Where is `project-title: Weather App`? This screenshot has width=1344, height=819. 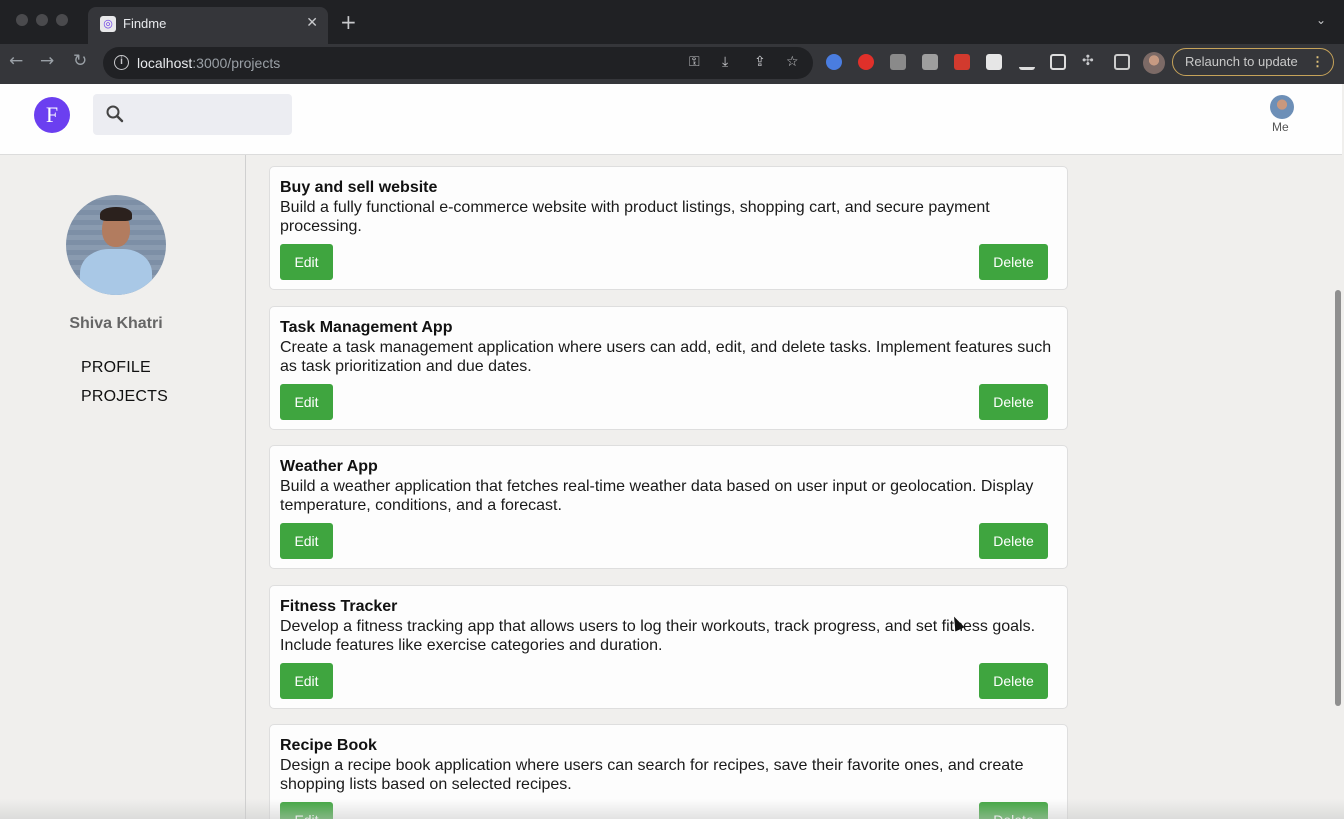 project-title: Weather App is located at coordinates (329, 466).